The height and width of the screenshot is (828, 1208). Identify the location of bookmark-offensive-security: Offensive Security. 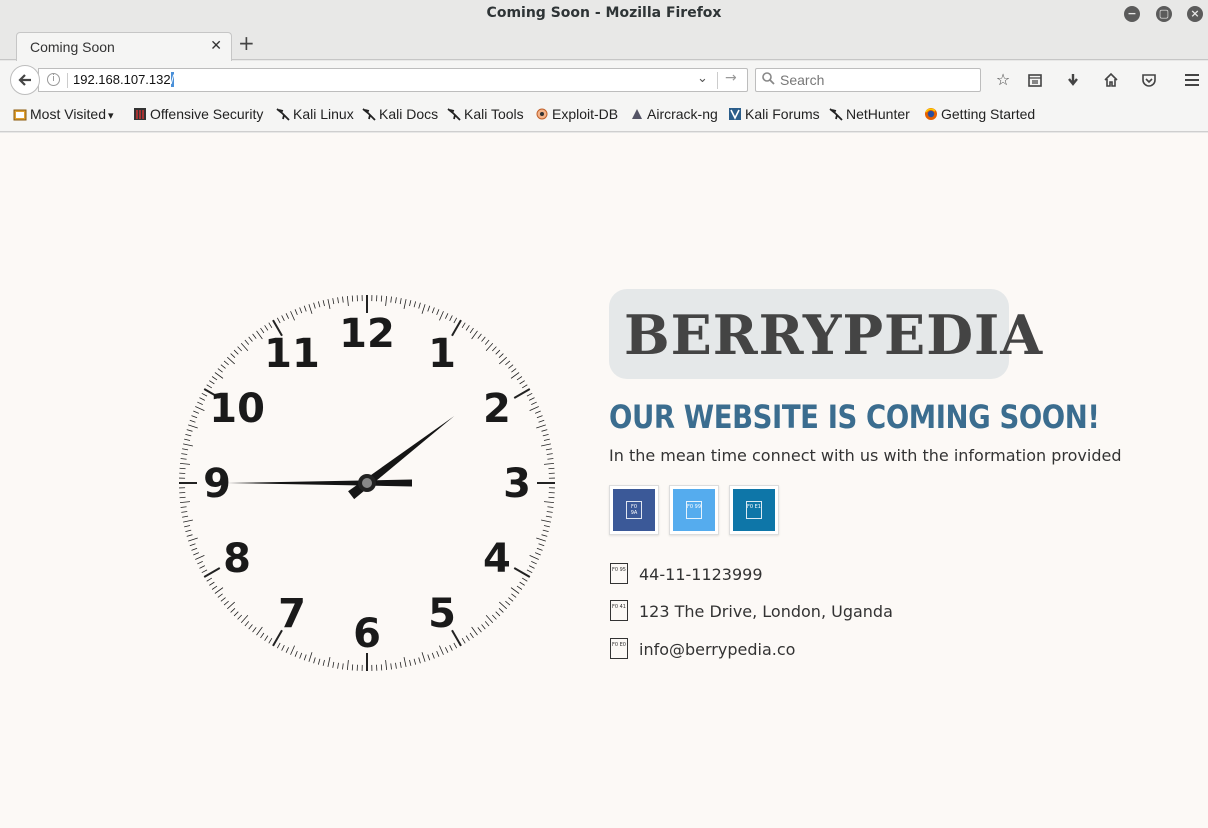
(198, 114).